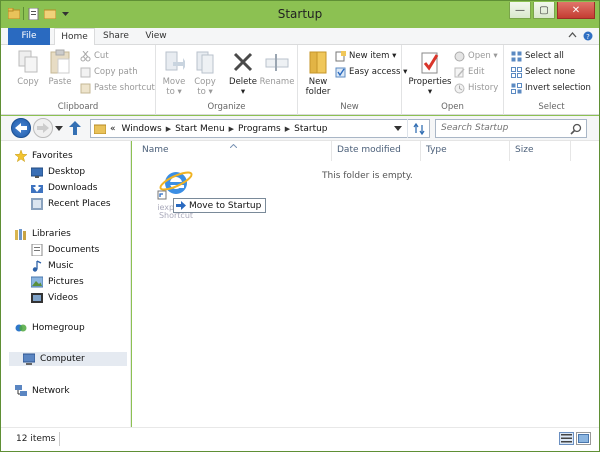  What do you see at coordinates (469, 72) in the screenshot?
I see `edit-button: Edit` at bounding box center [469, 72].